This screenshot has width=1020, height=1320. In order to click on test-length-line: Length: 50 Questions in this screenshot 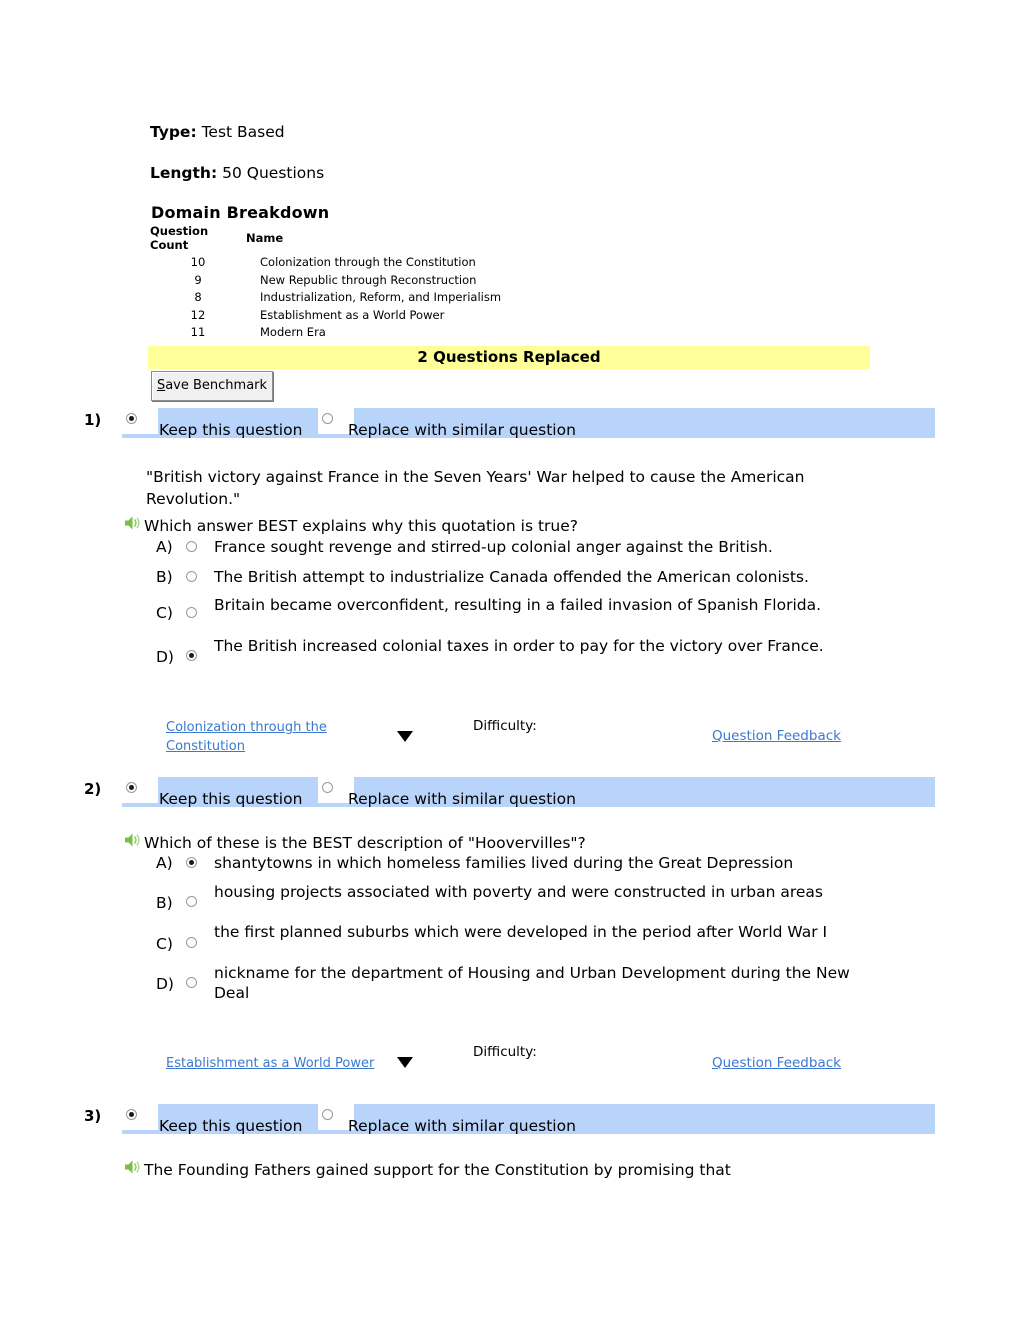, I will do `click(237, 173)`.